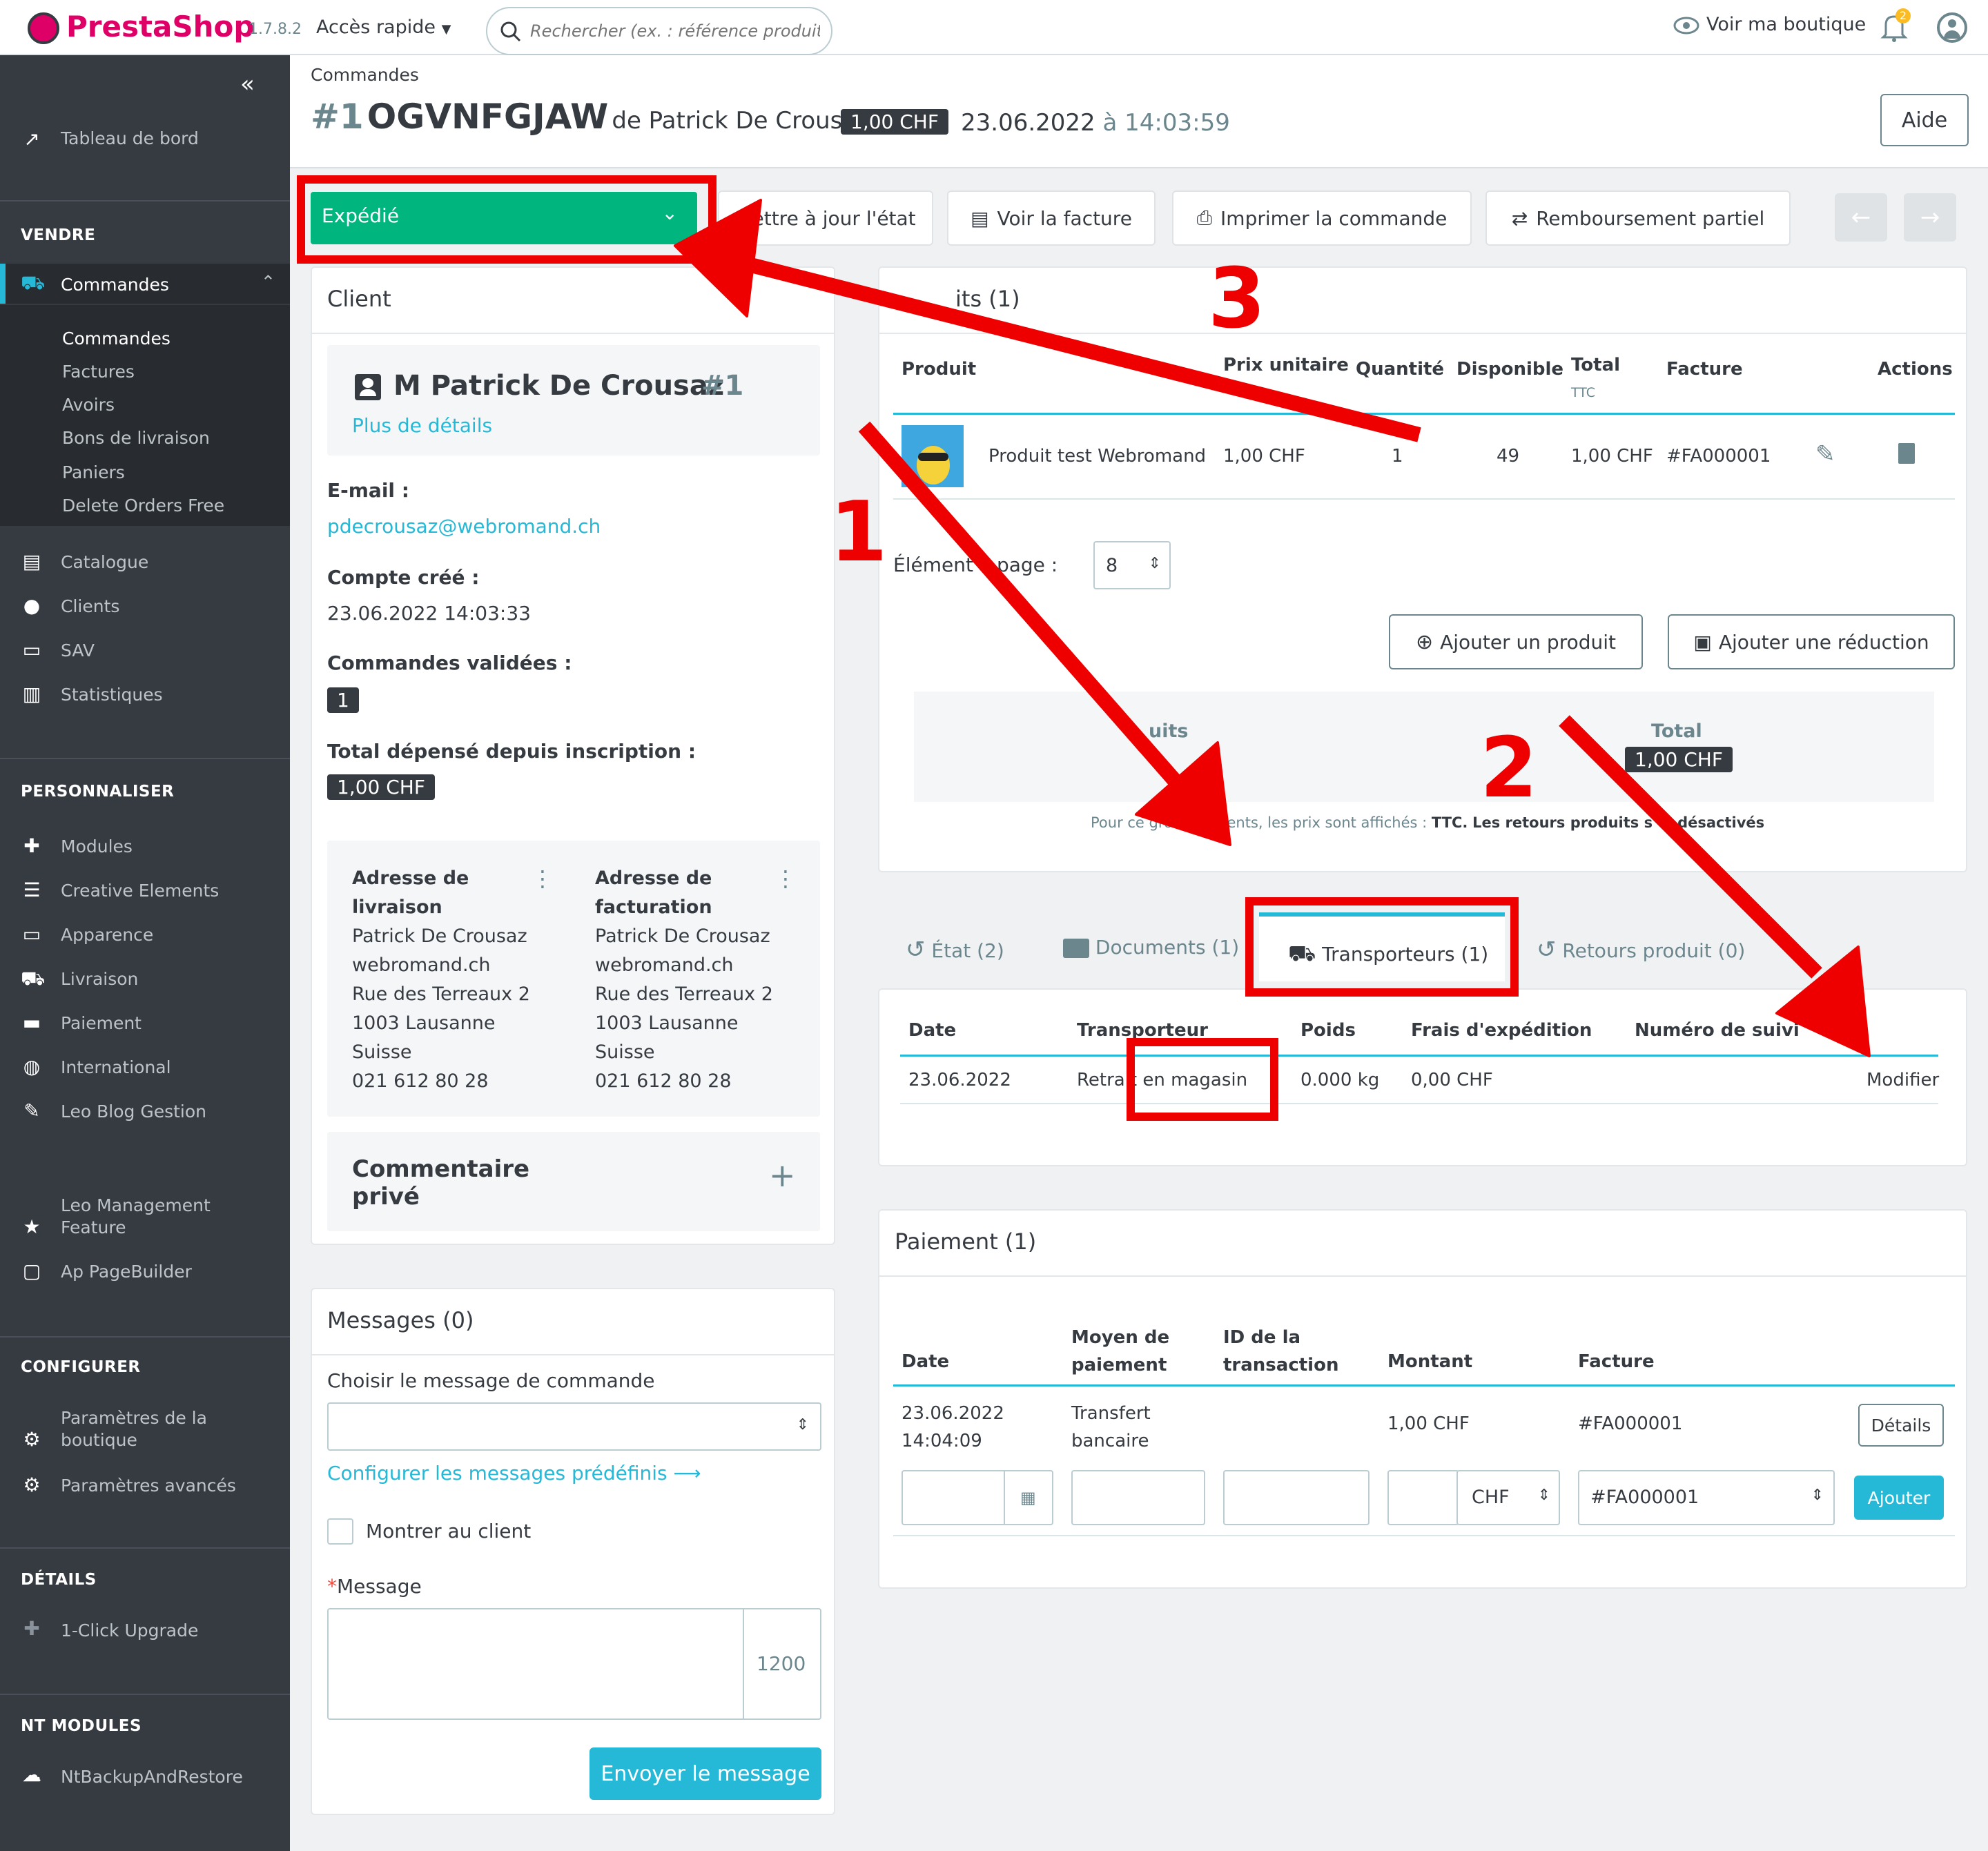 The image size is (1988, 1851). What do you see at coordinates (1509, 768) in the screenshot?
I see `annotation-number-2: 2` at bounding box center [1509, 768].